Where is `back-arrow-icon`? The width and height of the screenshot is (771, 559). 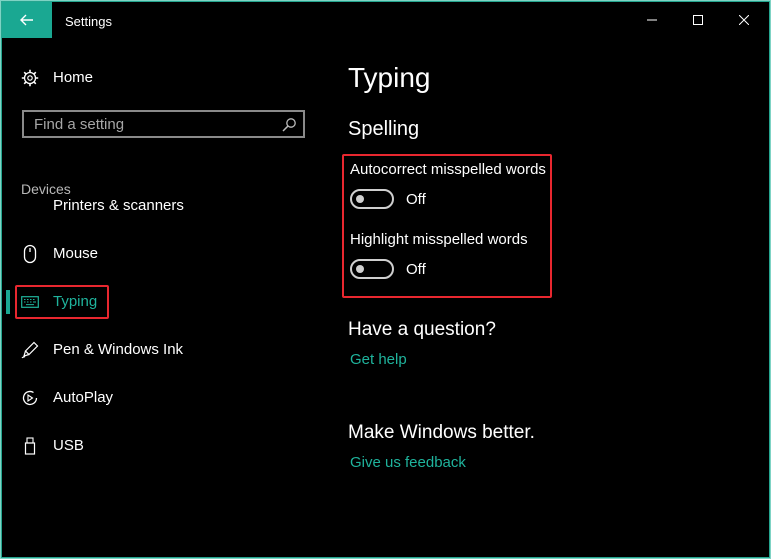
back-arrow-icon is located at coordinates (26, 20).